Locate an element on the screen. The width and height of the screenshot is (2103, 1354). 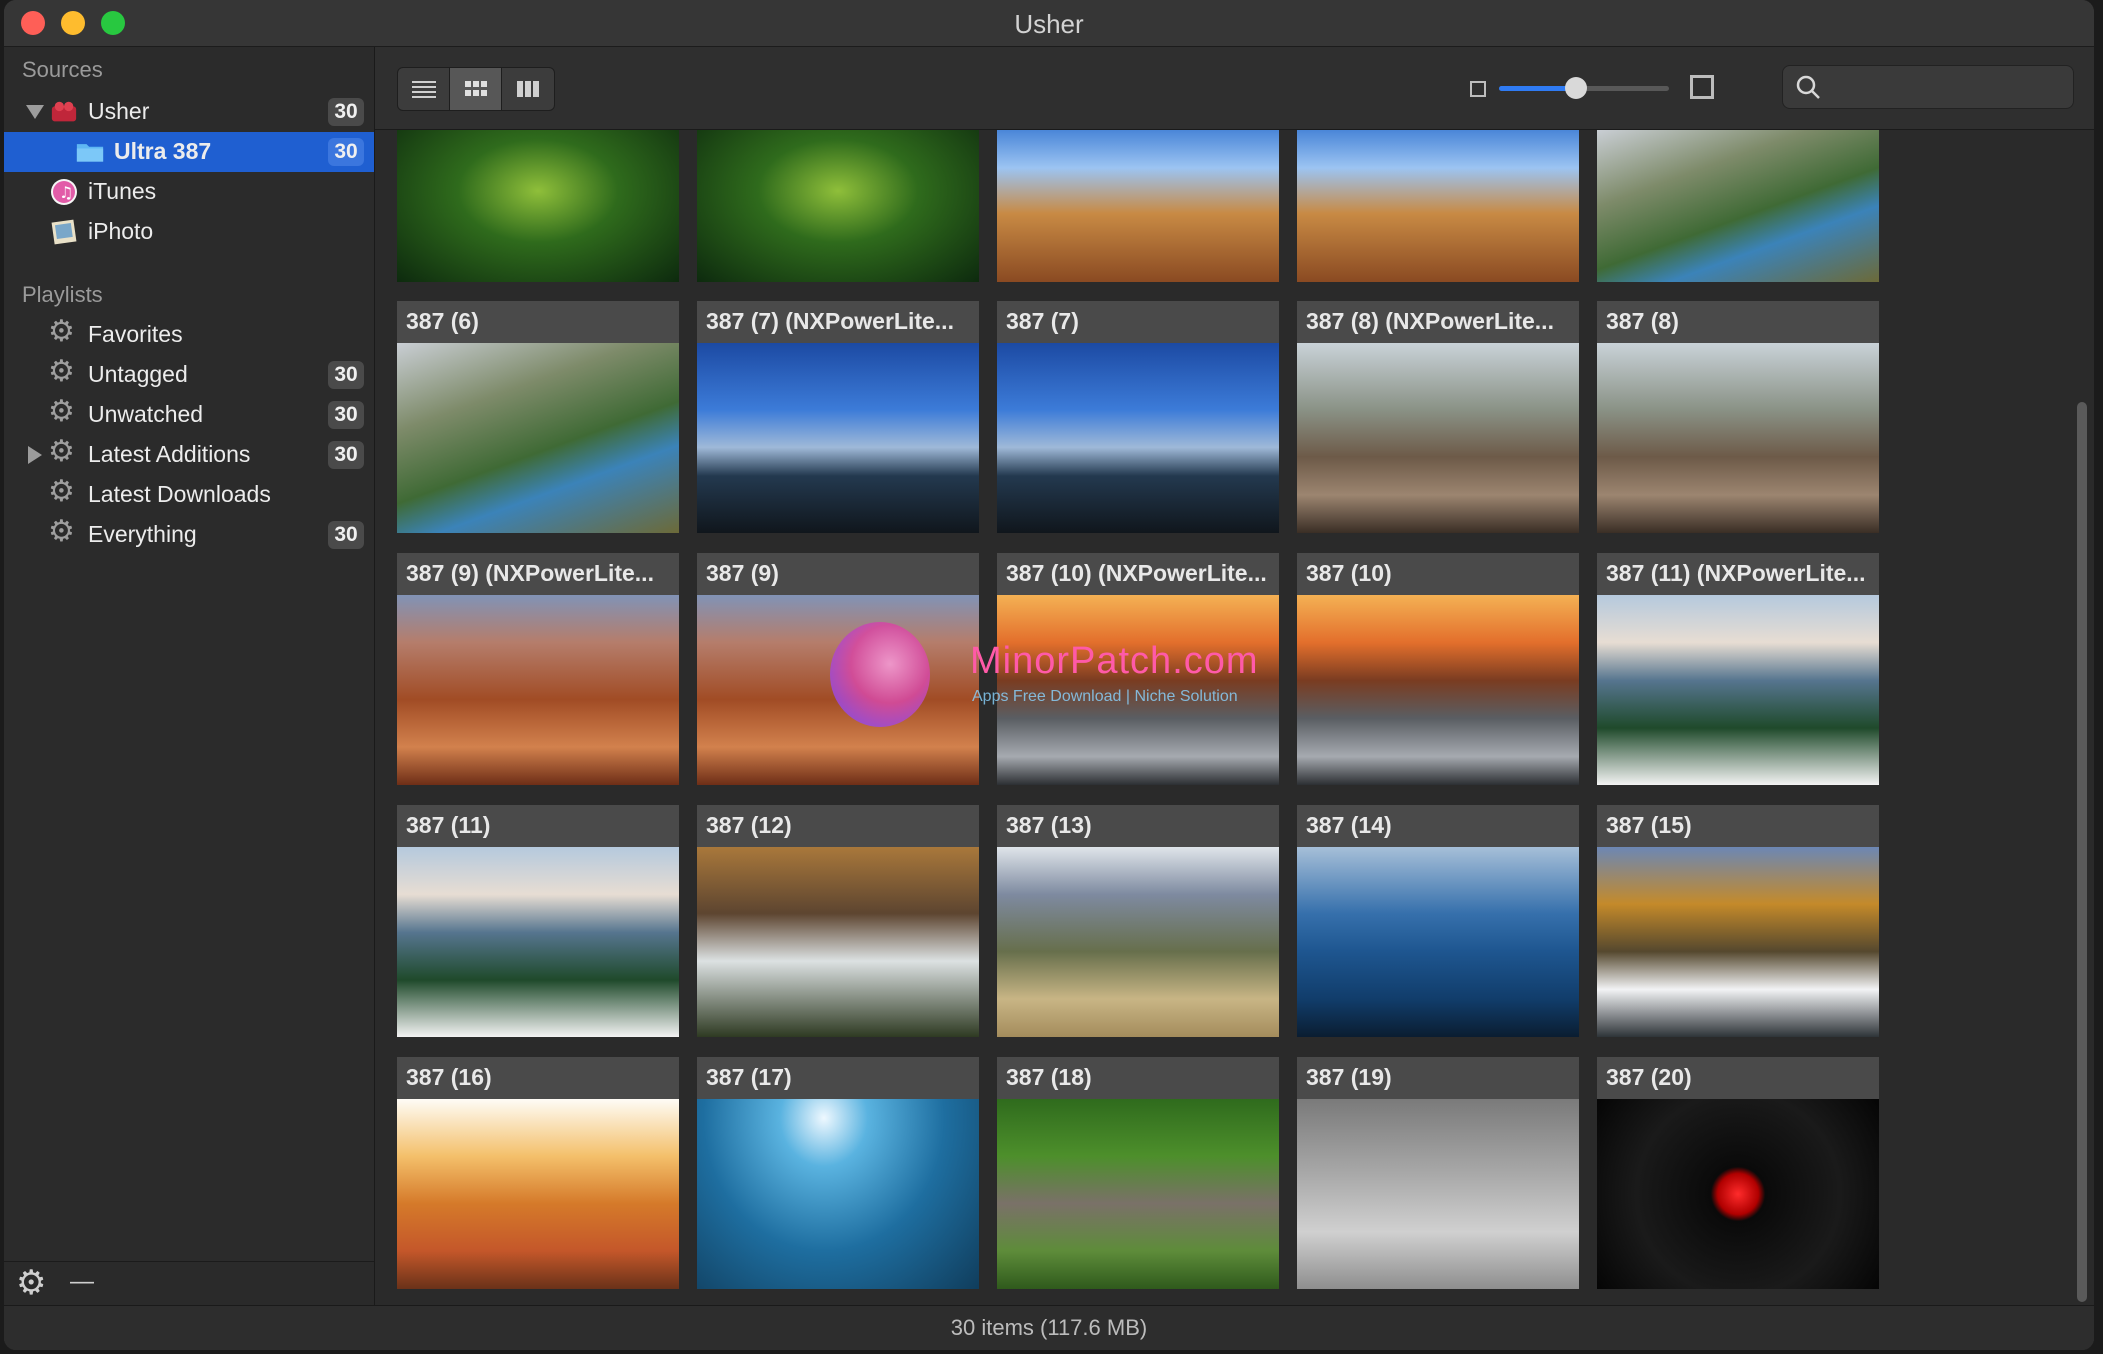
thumbnail-tile: 387 (10) is located at coordinates (1438, 669).